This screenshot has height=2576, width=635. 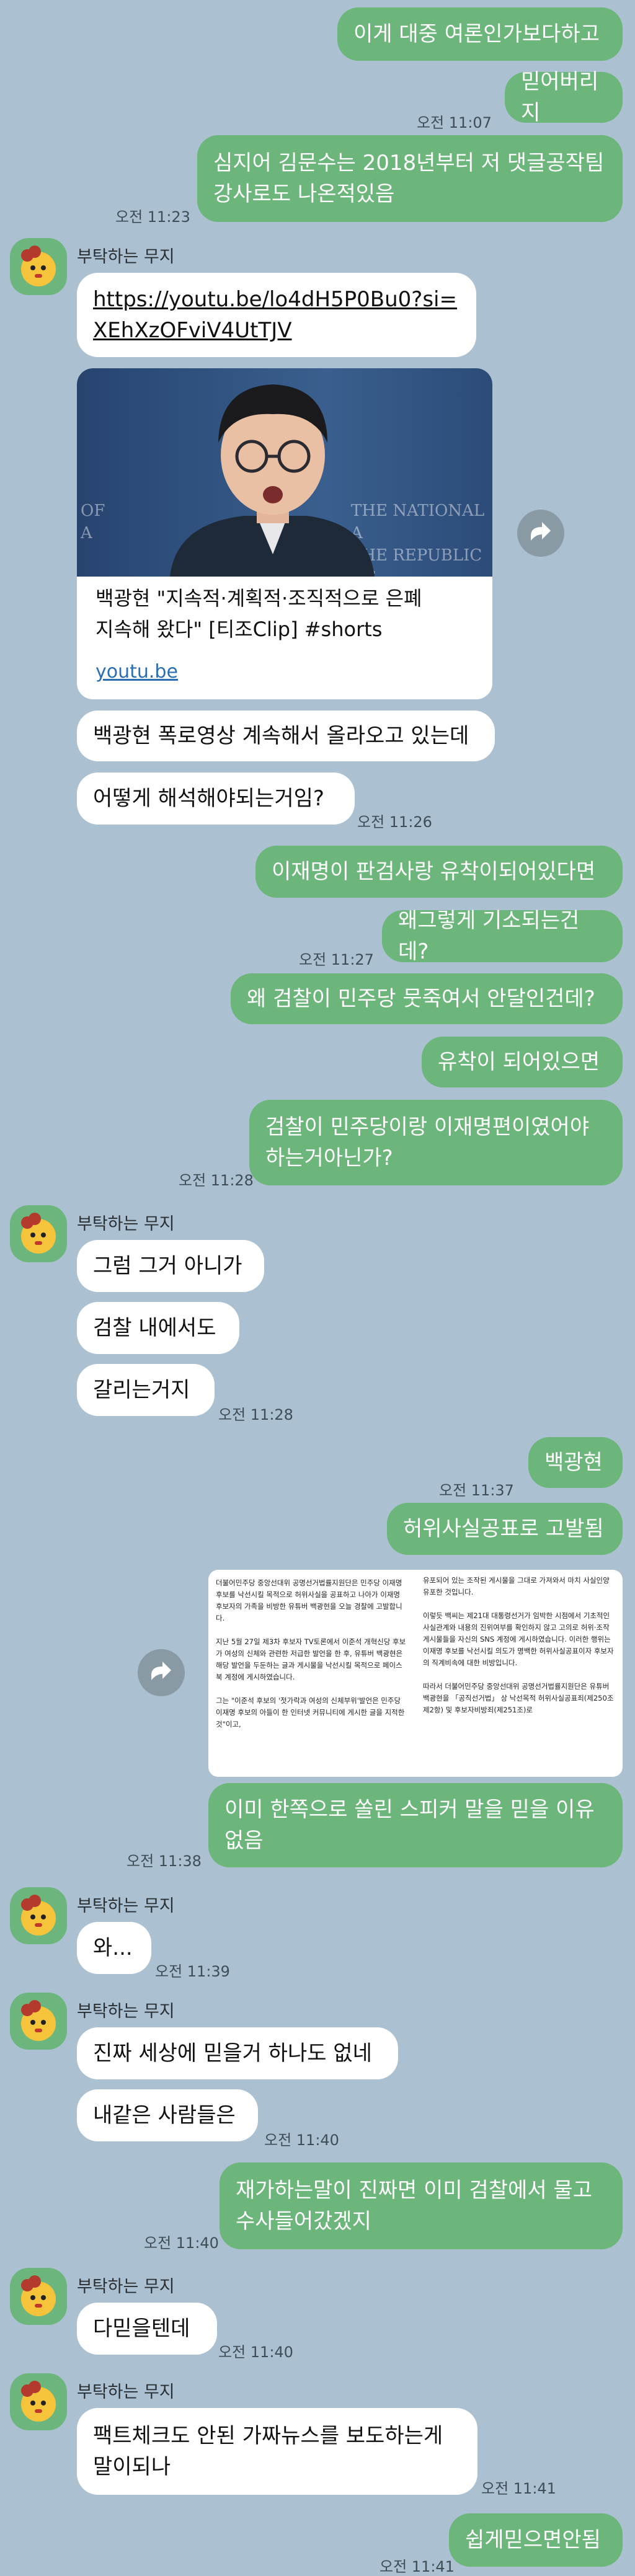 What do you see at coordinates (575, 1463) in the screenshot?
I see `my-message: 백광현` at bounding box center [575, 1463].